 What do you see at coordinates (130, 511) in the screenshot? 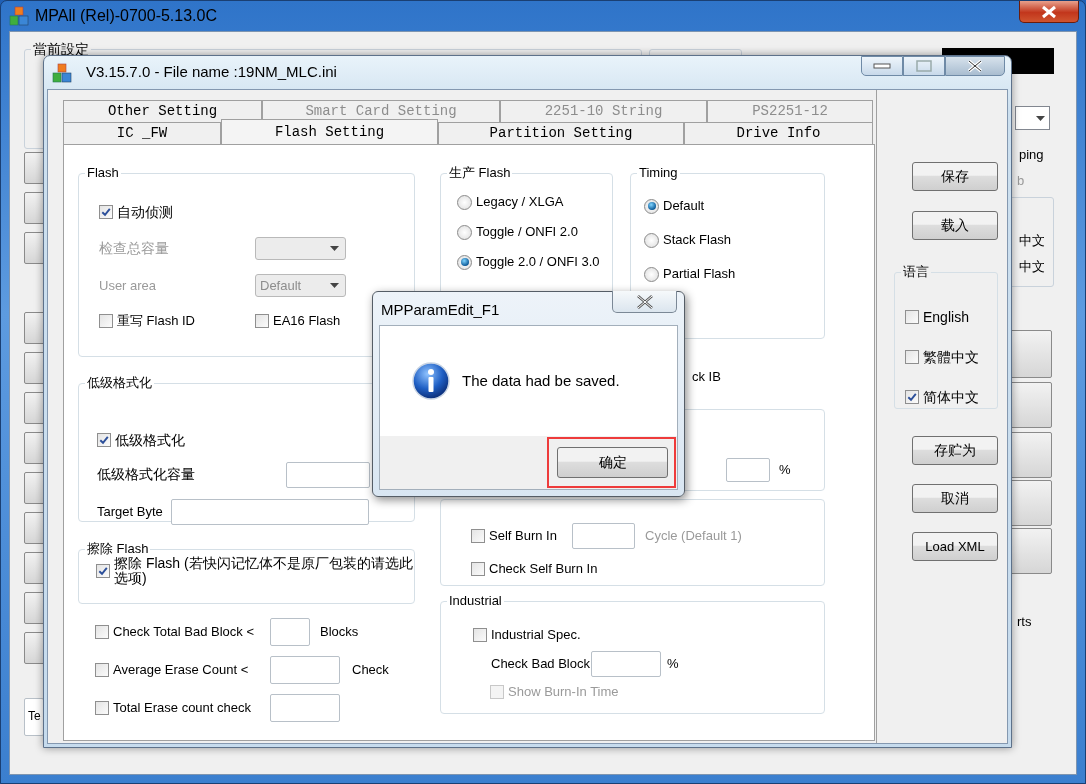
I see `field-label: Target Byte` at bounding box center [130, 511].